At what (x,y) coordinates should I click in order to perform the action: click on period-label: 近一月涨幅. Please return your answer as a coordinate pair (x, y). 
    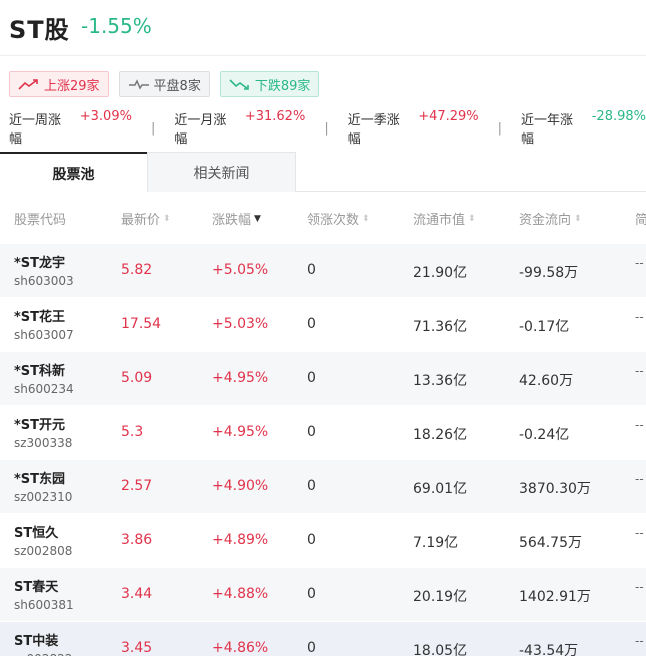
    Looking at the image, I should click on (200, 130).